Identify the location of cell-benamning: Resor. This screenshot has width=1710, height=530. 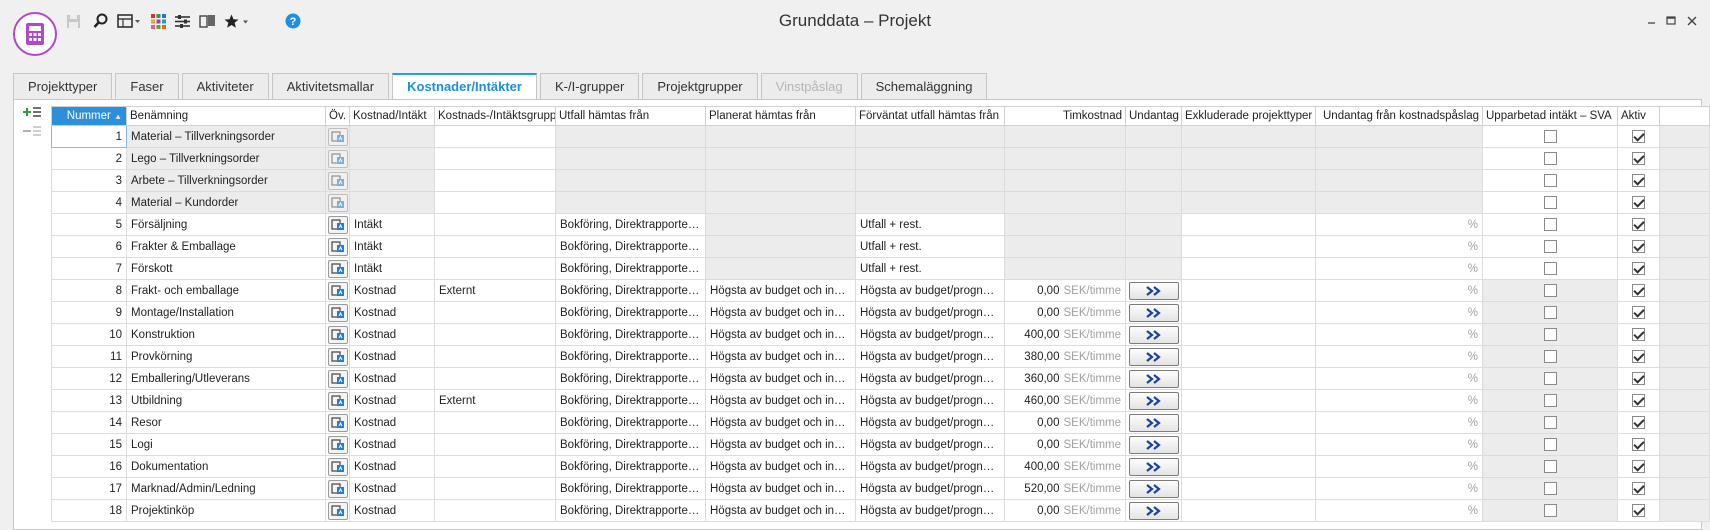
(226, 422).